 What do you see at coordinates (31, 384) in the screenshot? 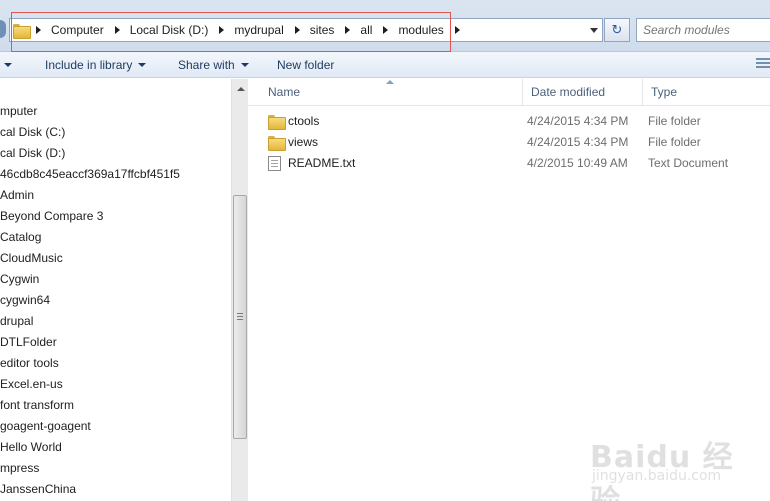
I see `nav-item: Excel.en-us` at bounding box center [31, 384].